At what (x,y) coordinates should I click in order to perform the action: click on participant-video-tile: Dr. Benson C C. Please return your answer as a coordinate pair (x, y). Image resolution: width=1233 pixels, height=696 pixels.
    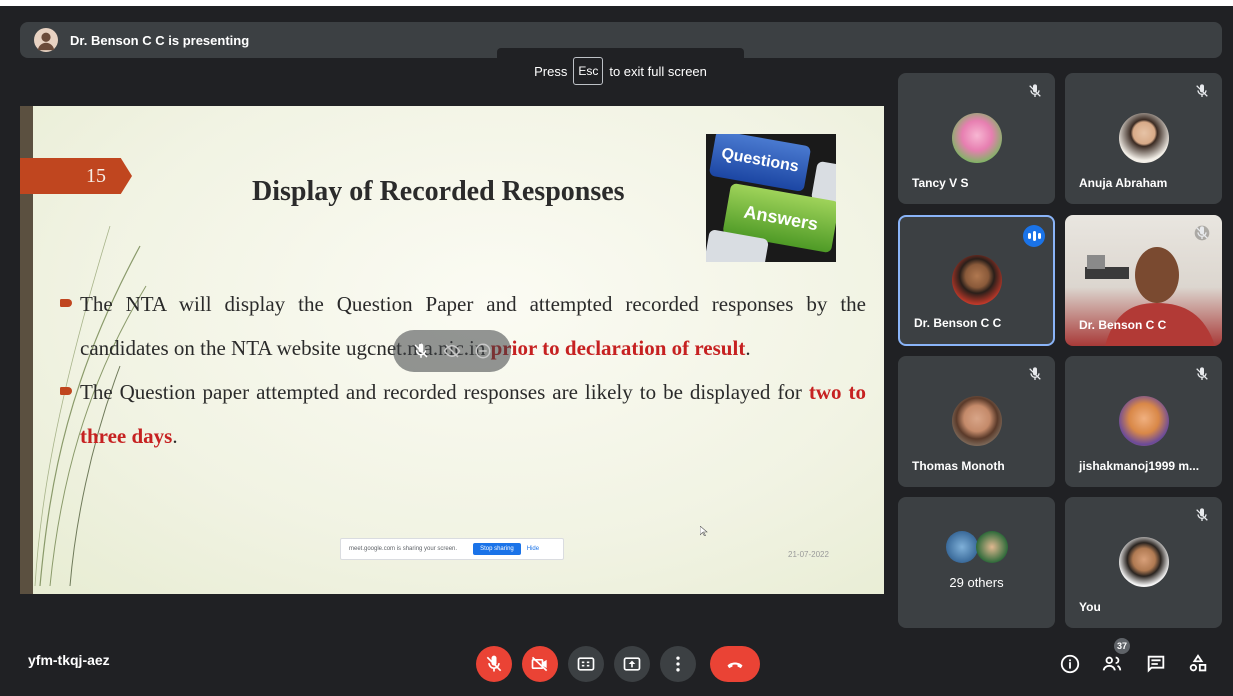
    Looking at the image, I should click on (1143, 280).